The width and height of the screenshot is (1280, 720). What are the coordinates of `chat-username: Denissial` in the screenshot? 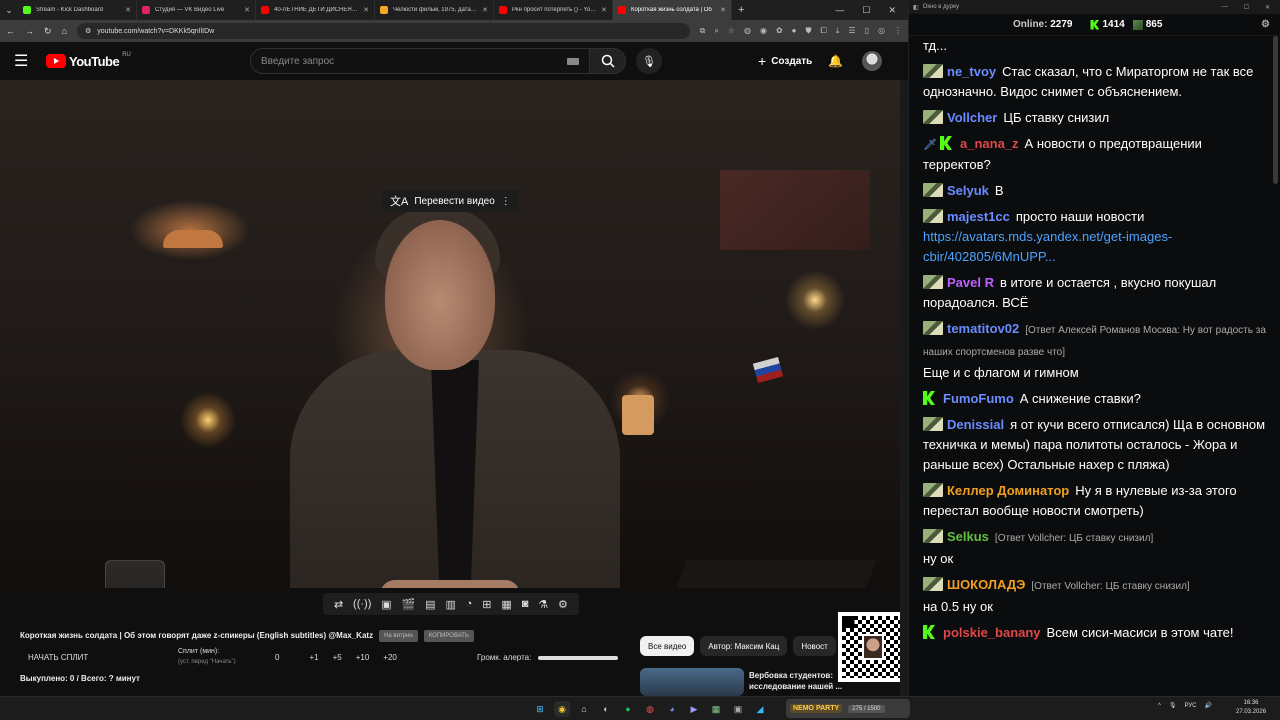 It's located at (975, 424).